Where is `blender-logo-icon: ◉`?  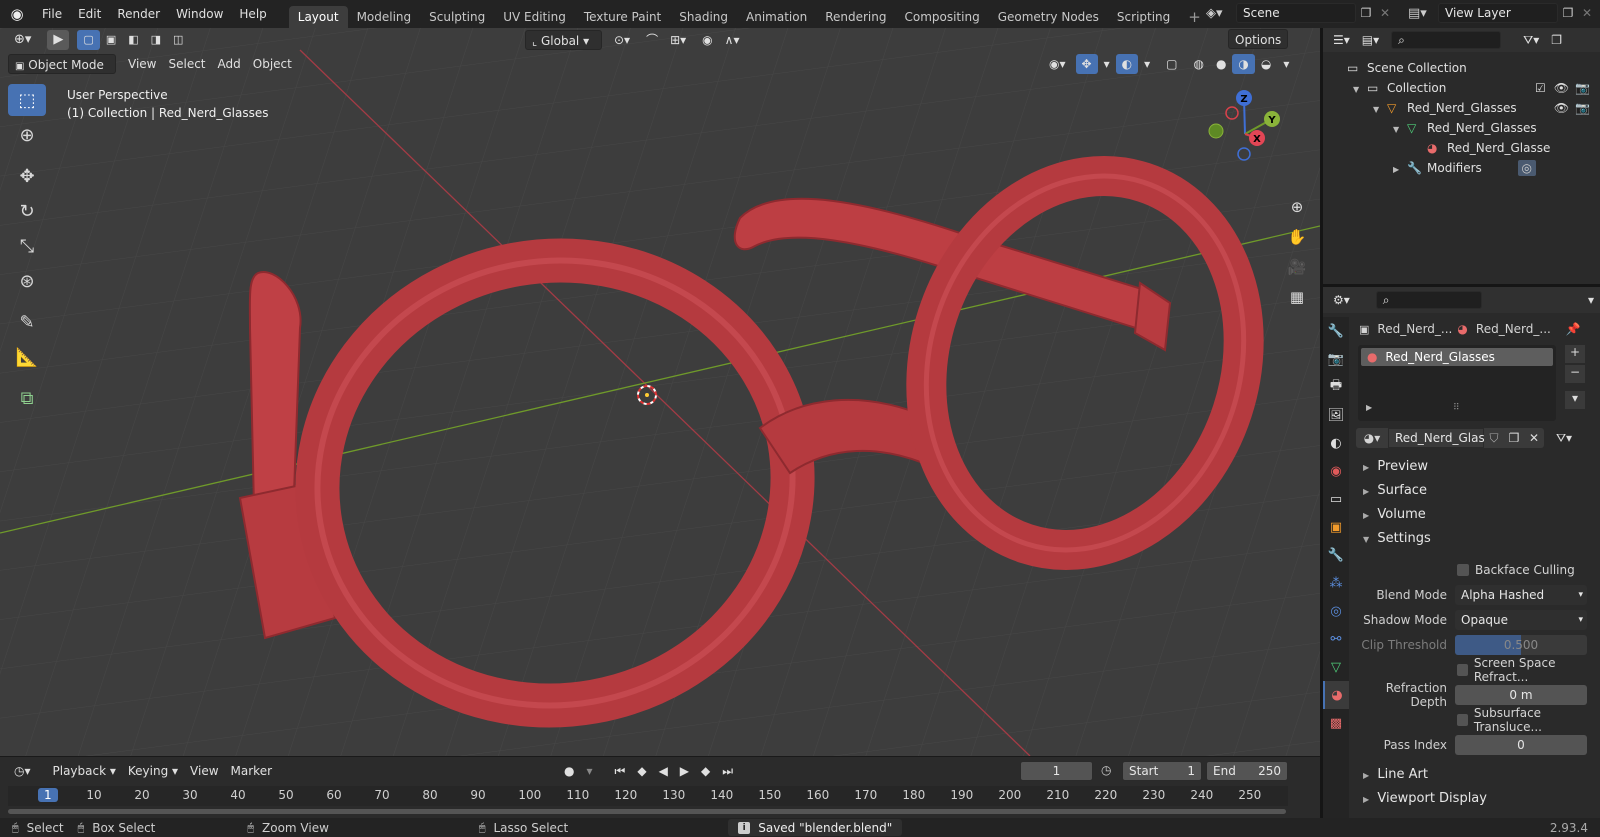 blender-logo-icon: ◉ is located at coordinates (17, 14).